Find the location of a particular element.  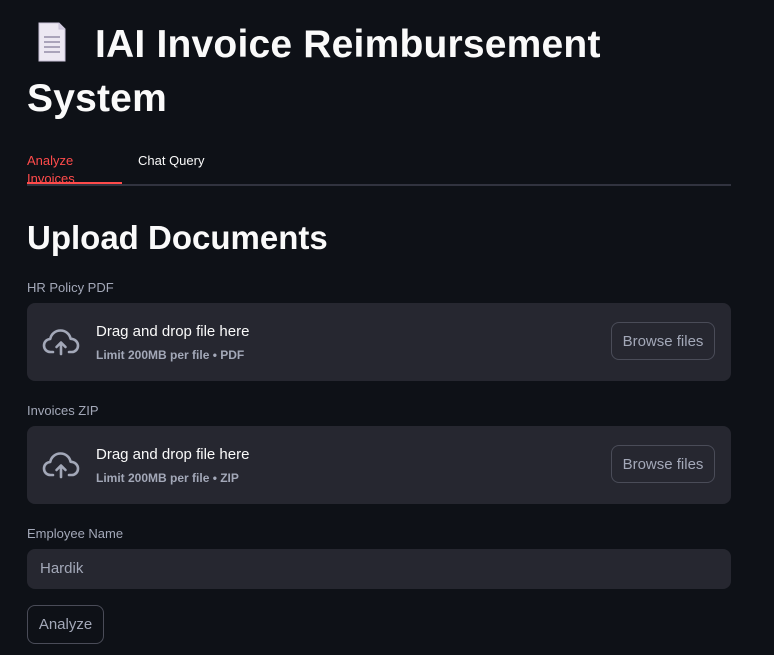

policy-browse-button: Browse files is located at coordinates (663, 341).